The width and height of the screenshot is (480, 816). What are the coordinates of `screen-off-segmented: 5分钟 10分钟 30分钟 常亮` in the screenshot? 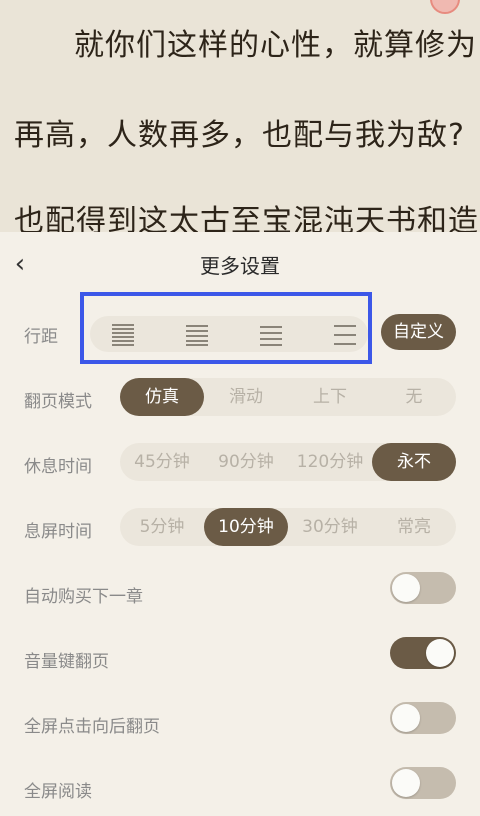 It's located at (288, 527).